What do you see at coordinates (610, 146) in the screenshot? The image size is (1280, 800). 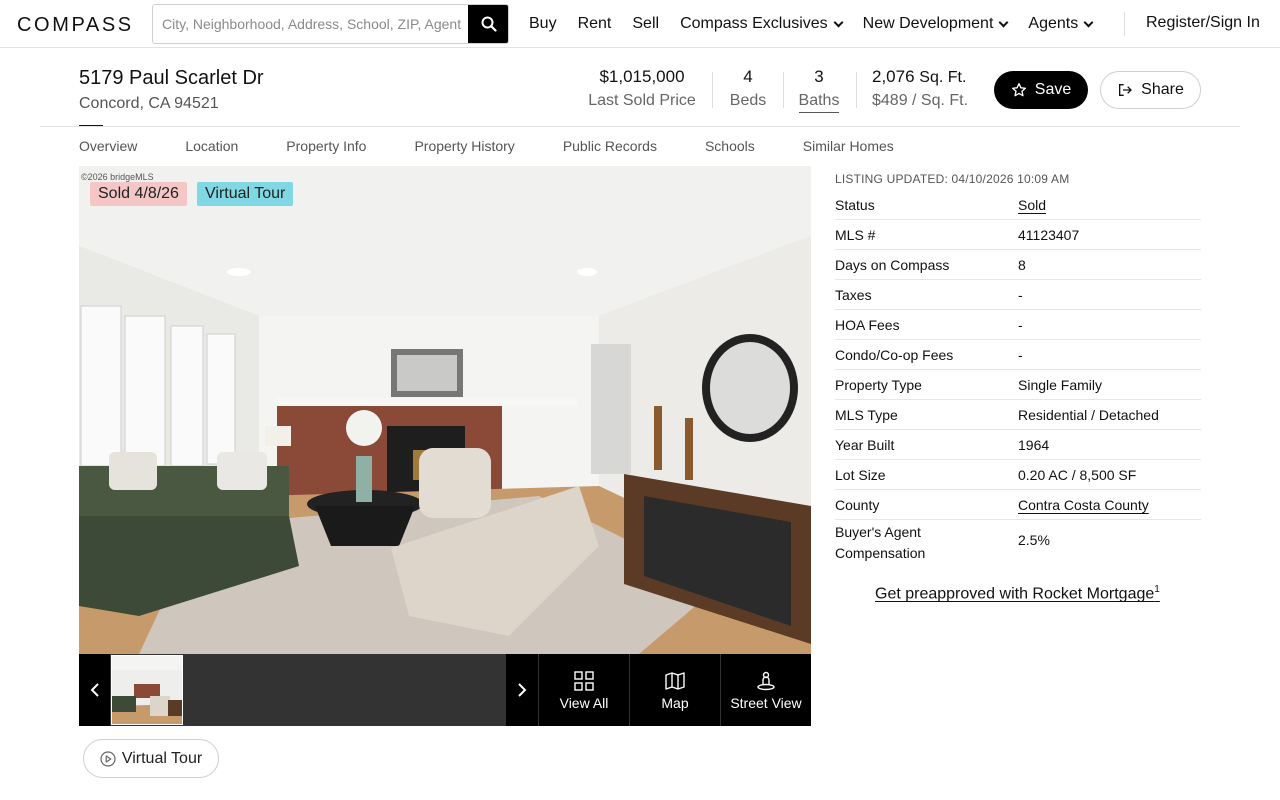 I see `tab-public-records: Public Records` at bounding box center [610, 146].